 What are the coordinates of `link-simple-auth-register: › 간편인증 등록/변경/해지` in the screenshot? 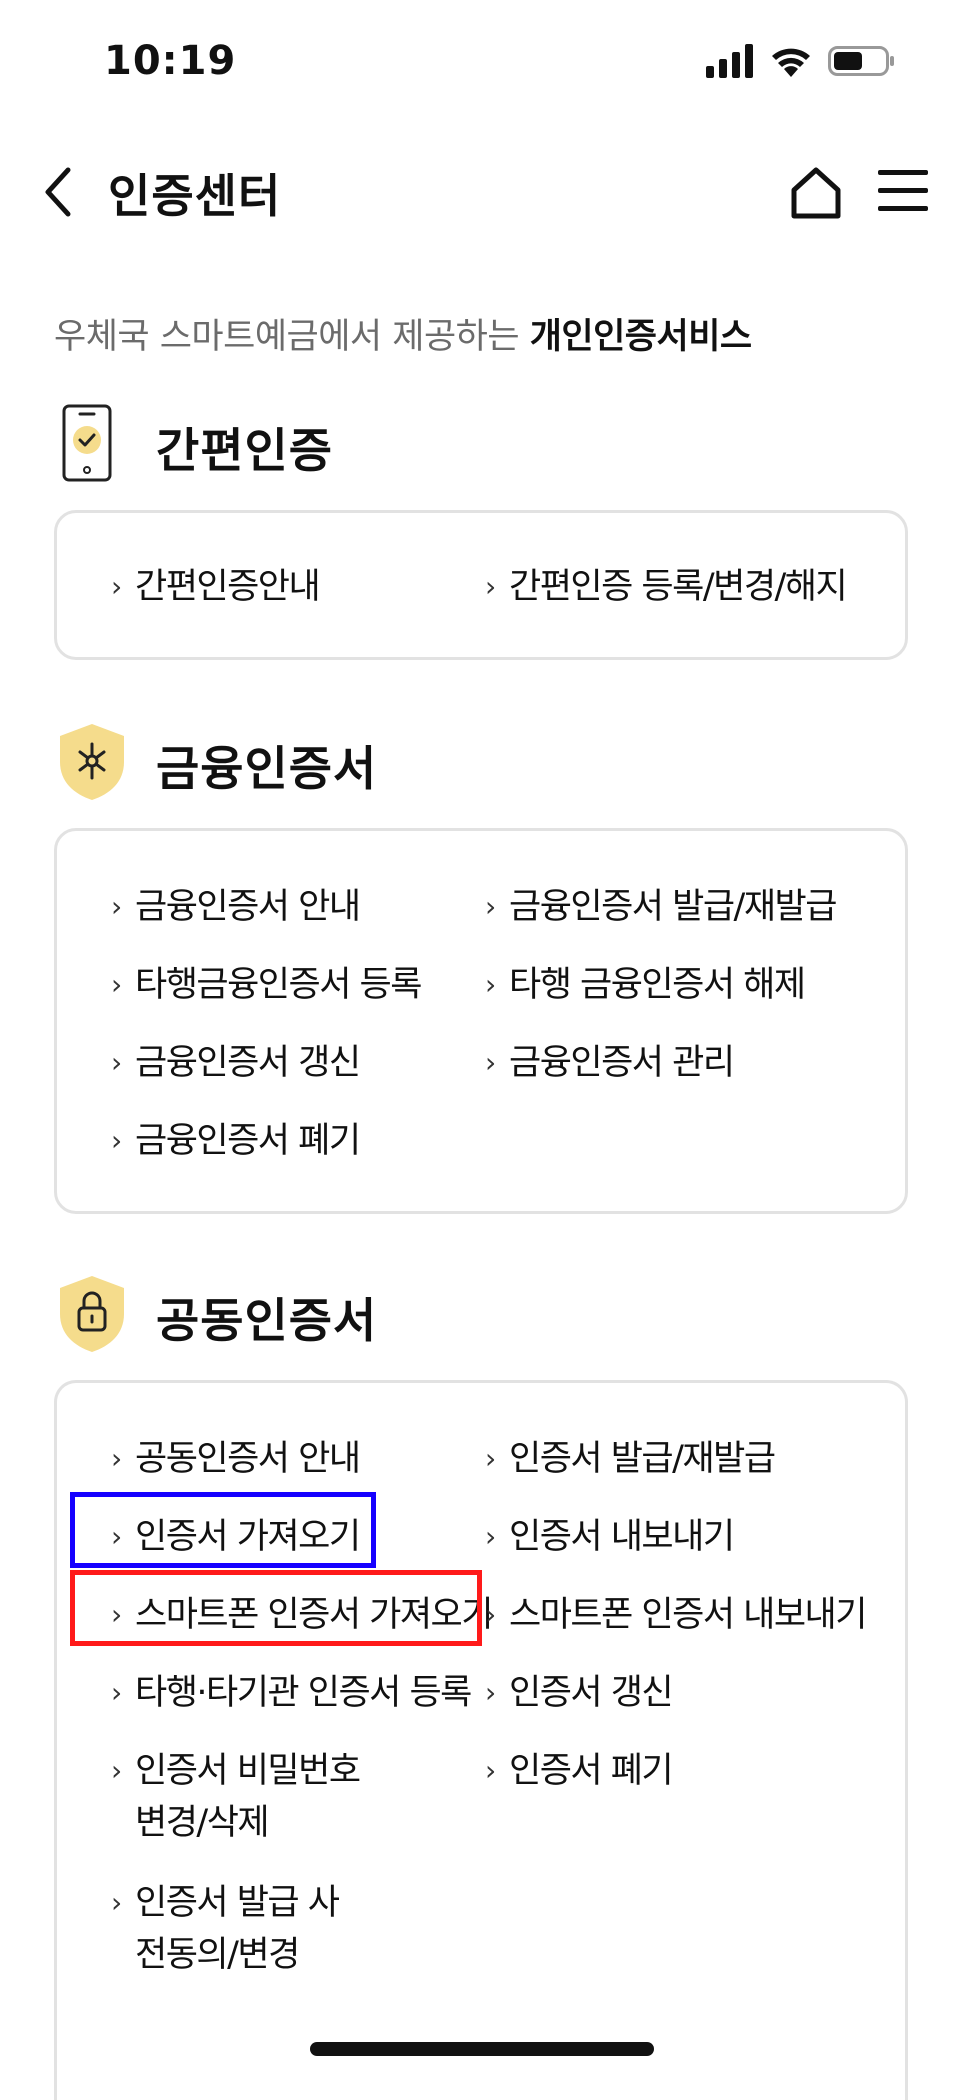 It's located at (666, 587).